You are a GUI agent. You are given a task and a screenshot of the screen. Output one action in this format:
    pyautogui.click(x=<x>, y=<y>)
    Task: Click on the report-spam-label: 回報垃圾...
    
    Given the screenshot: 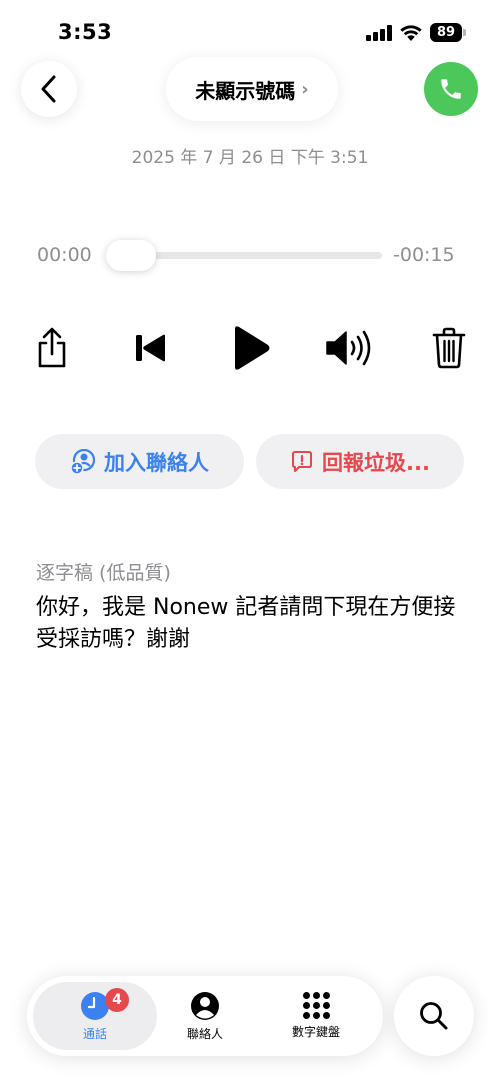 What is the action you would take?
    pyautogui.click(x=376, y=462)
    